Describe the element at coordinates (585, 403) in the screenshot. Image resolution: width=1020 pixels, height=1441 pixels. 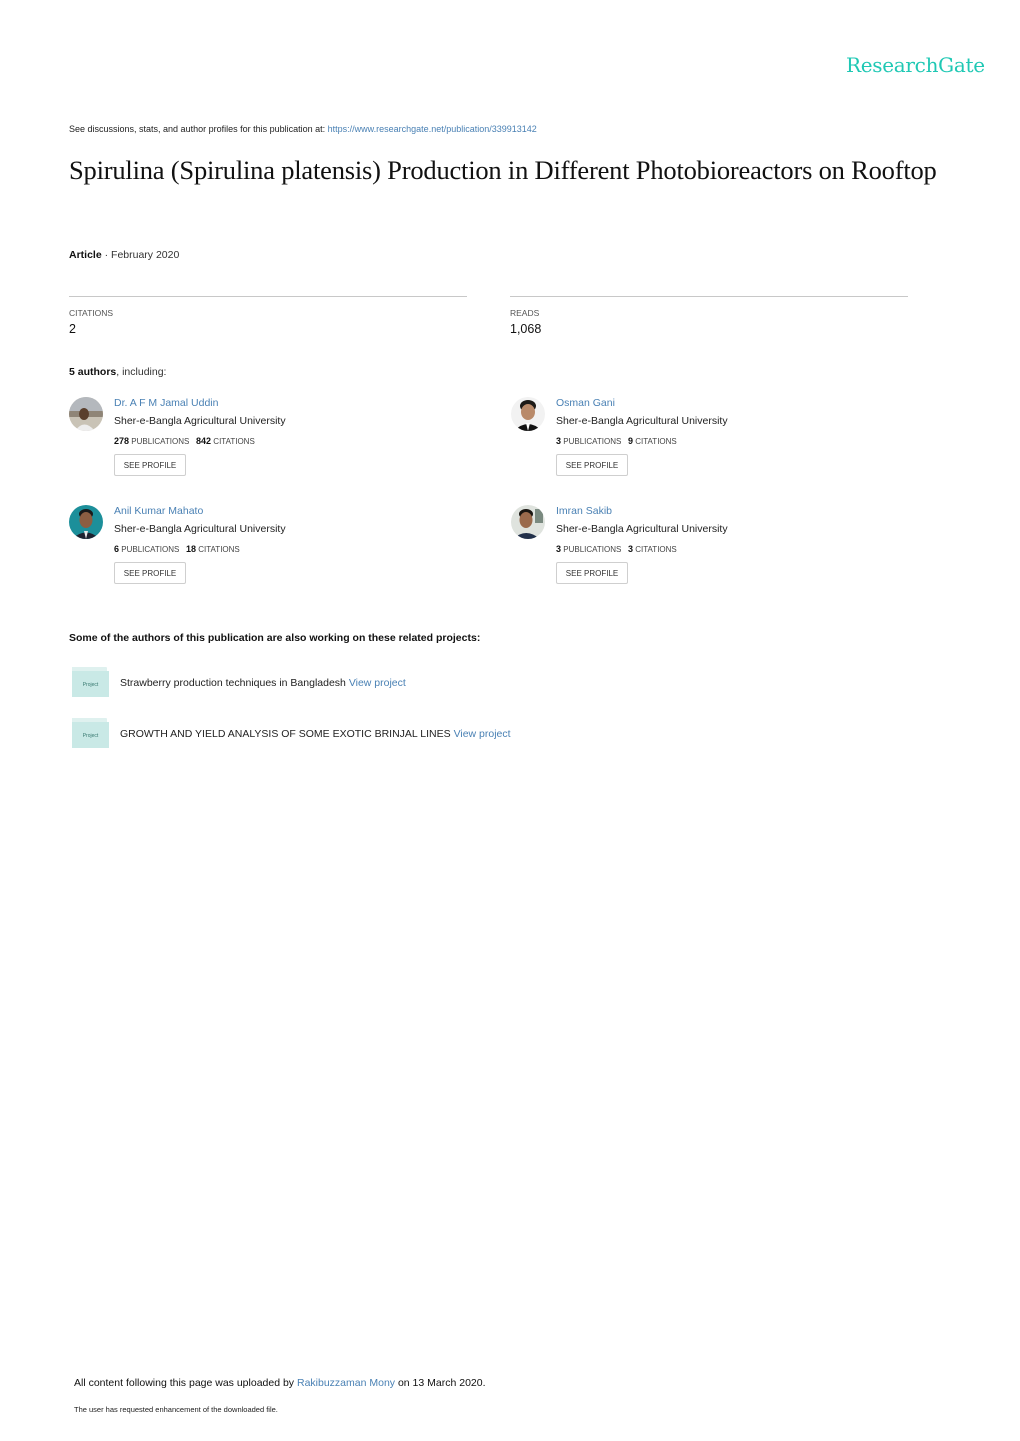
I see `author-name-link: Osman Gani` at that location.